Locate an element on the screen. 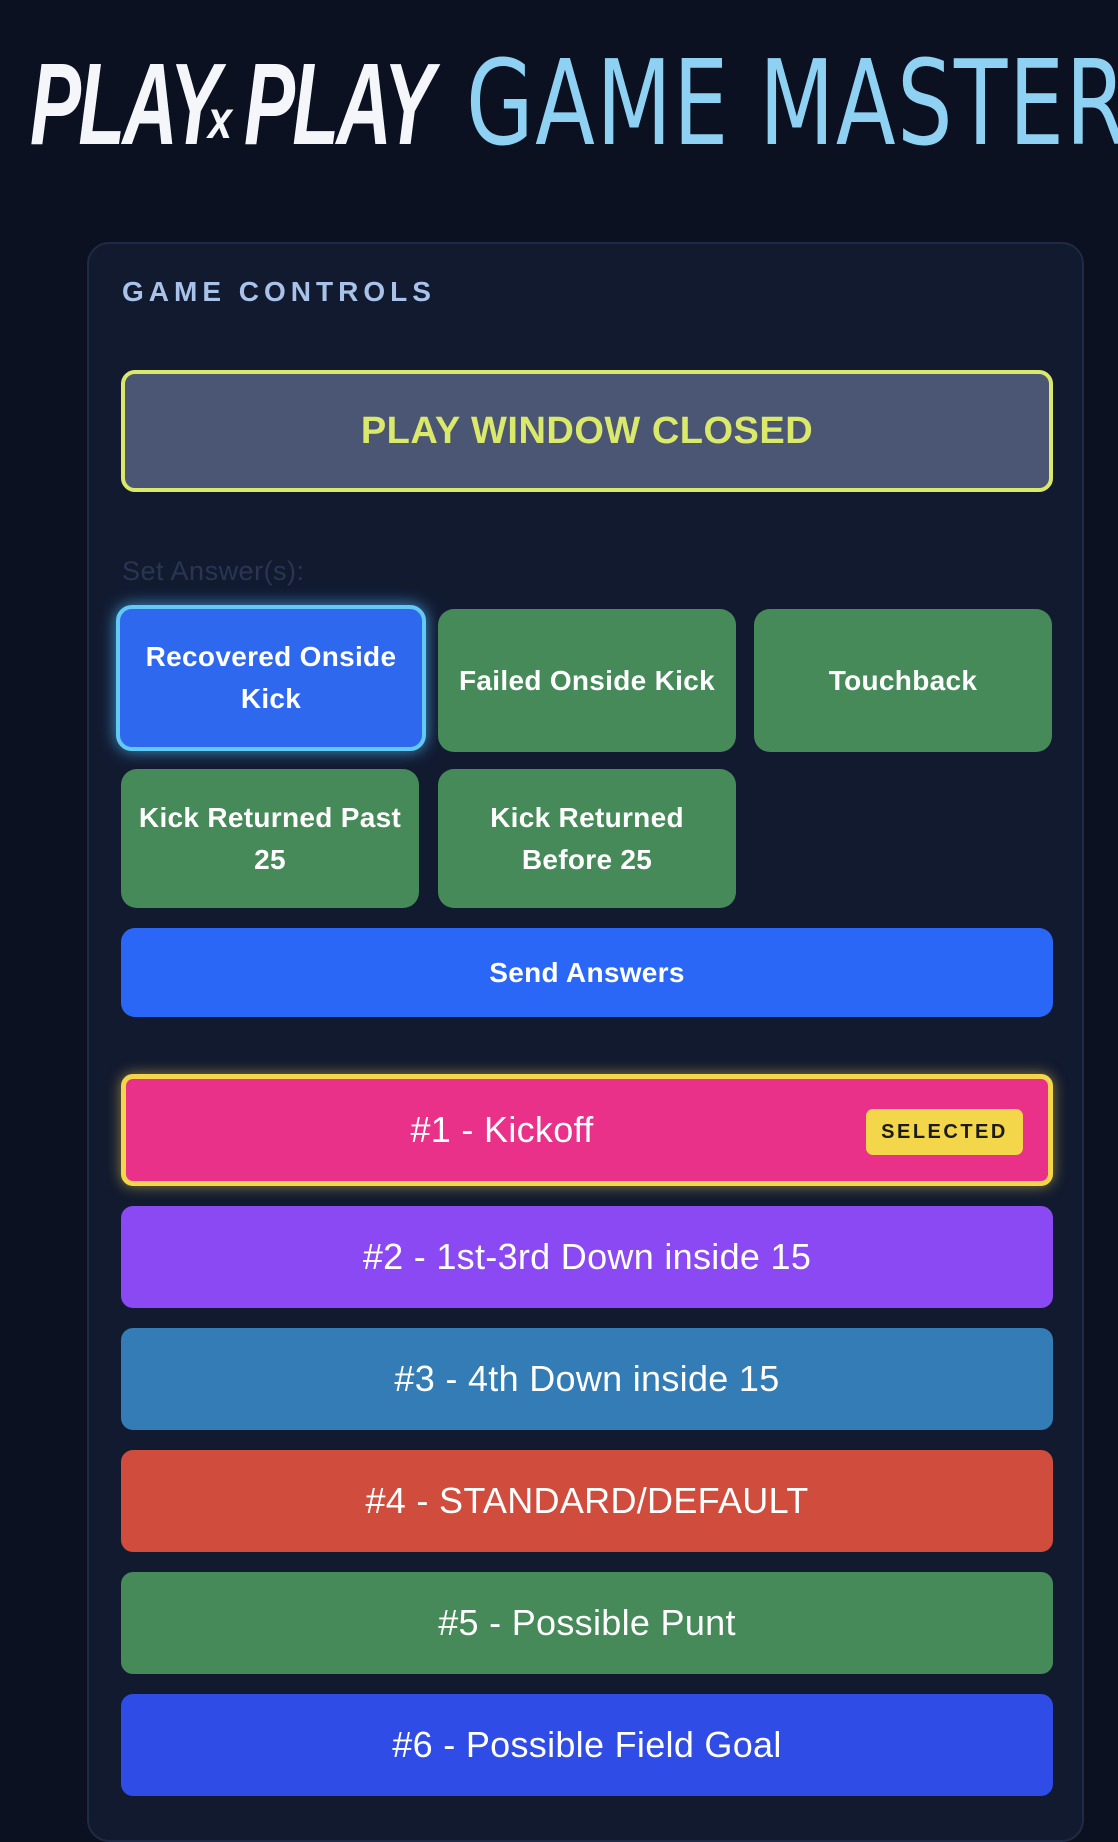 The height and width of the screenshot is (1842, 1118). app-title: GAME MASTER is located at coordinates (792, 103).